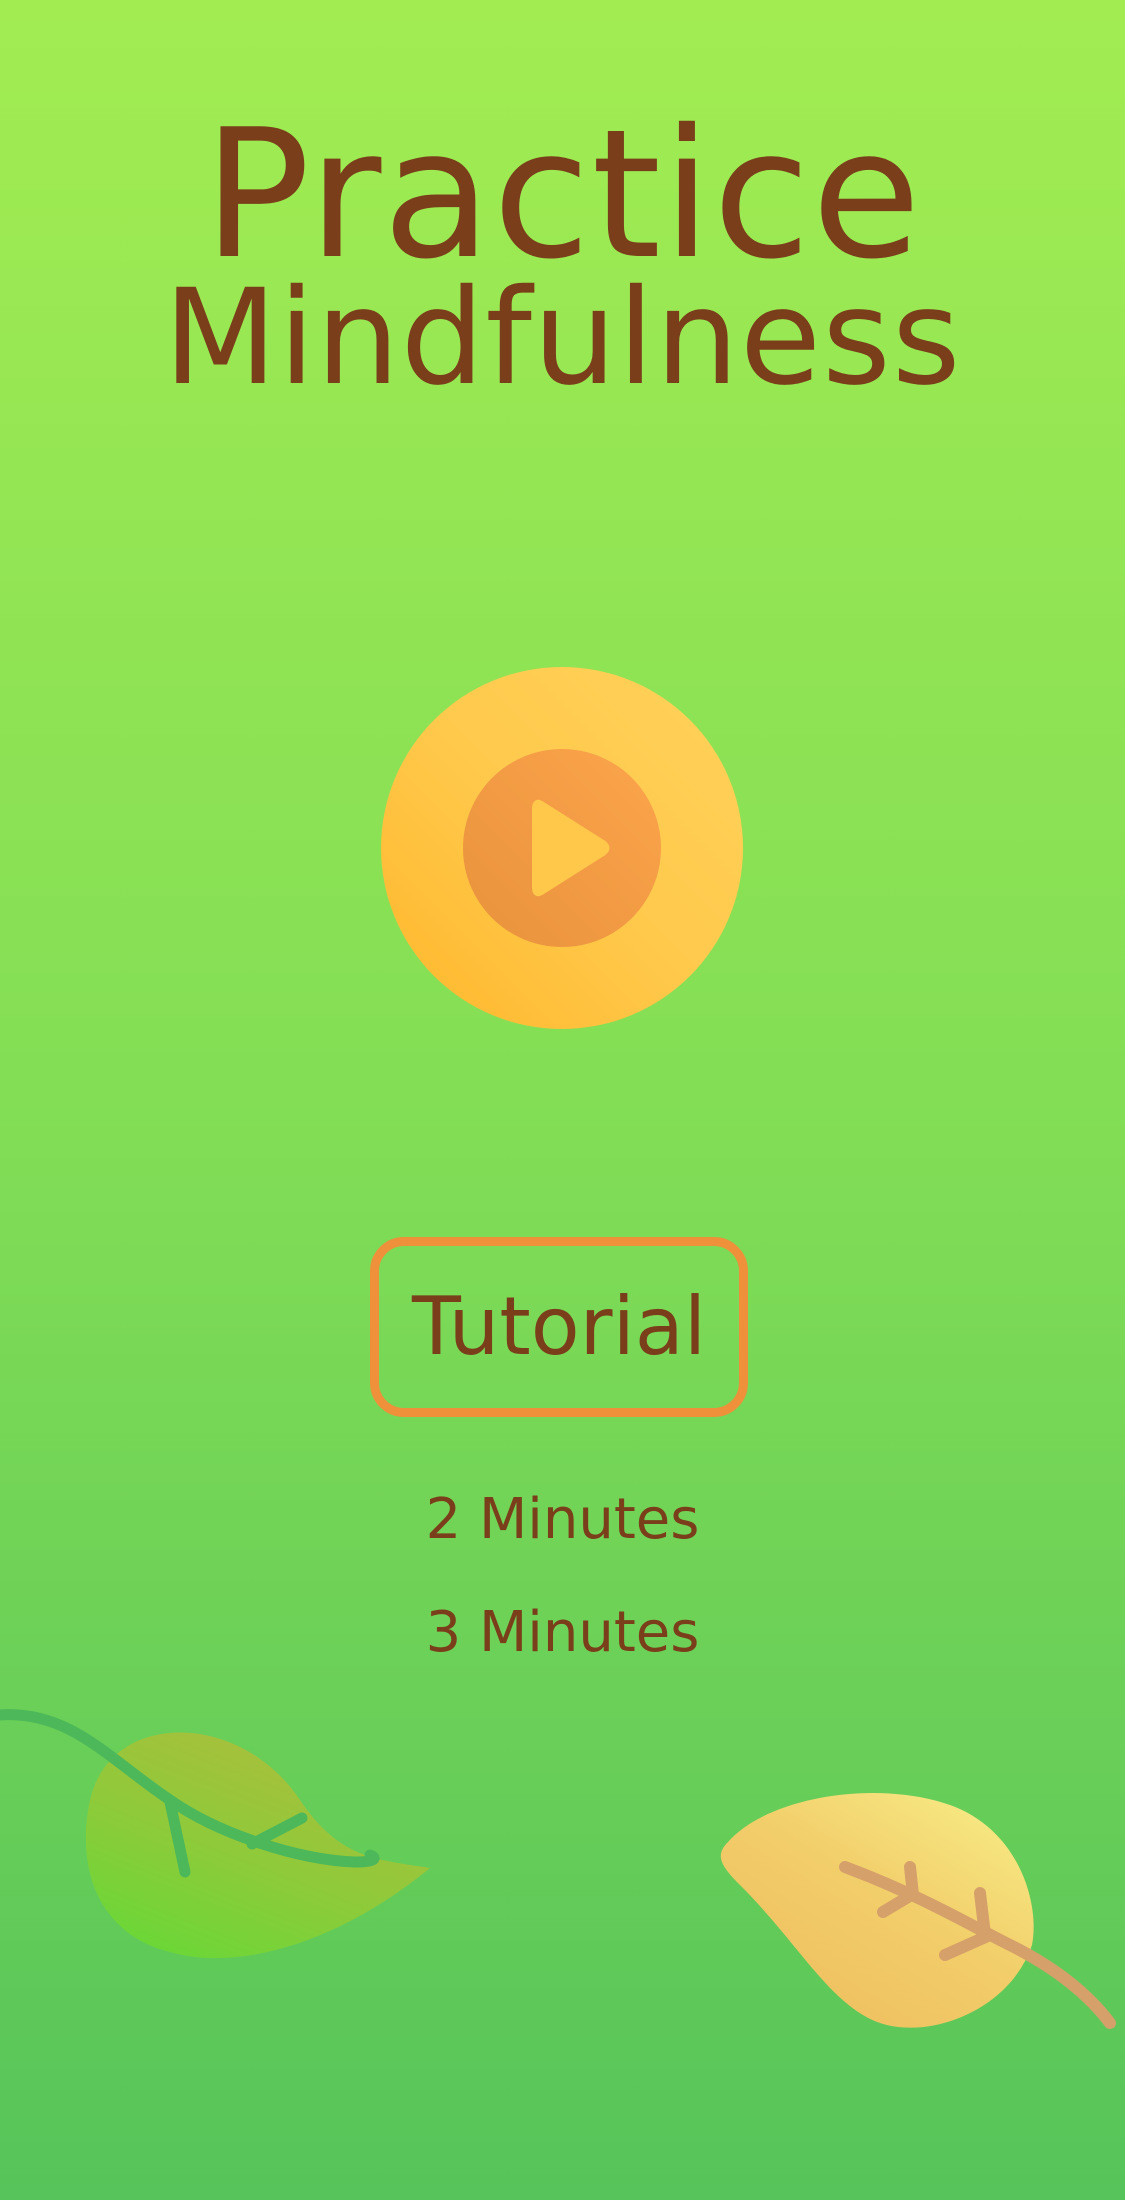 The image size is (1125, 2200). Describe the element at coordinates (562, 338) in the screenshot. I see `title-mindfulness: Mindfulness` at that location.